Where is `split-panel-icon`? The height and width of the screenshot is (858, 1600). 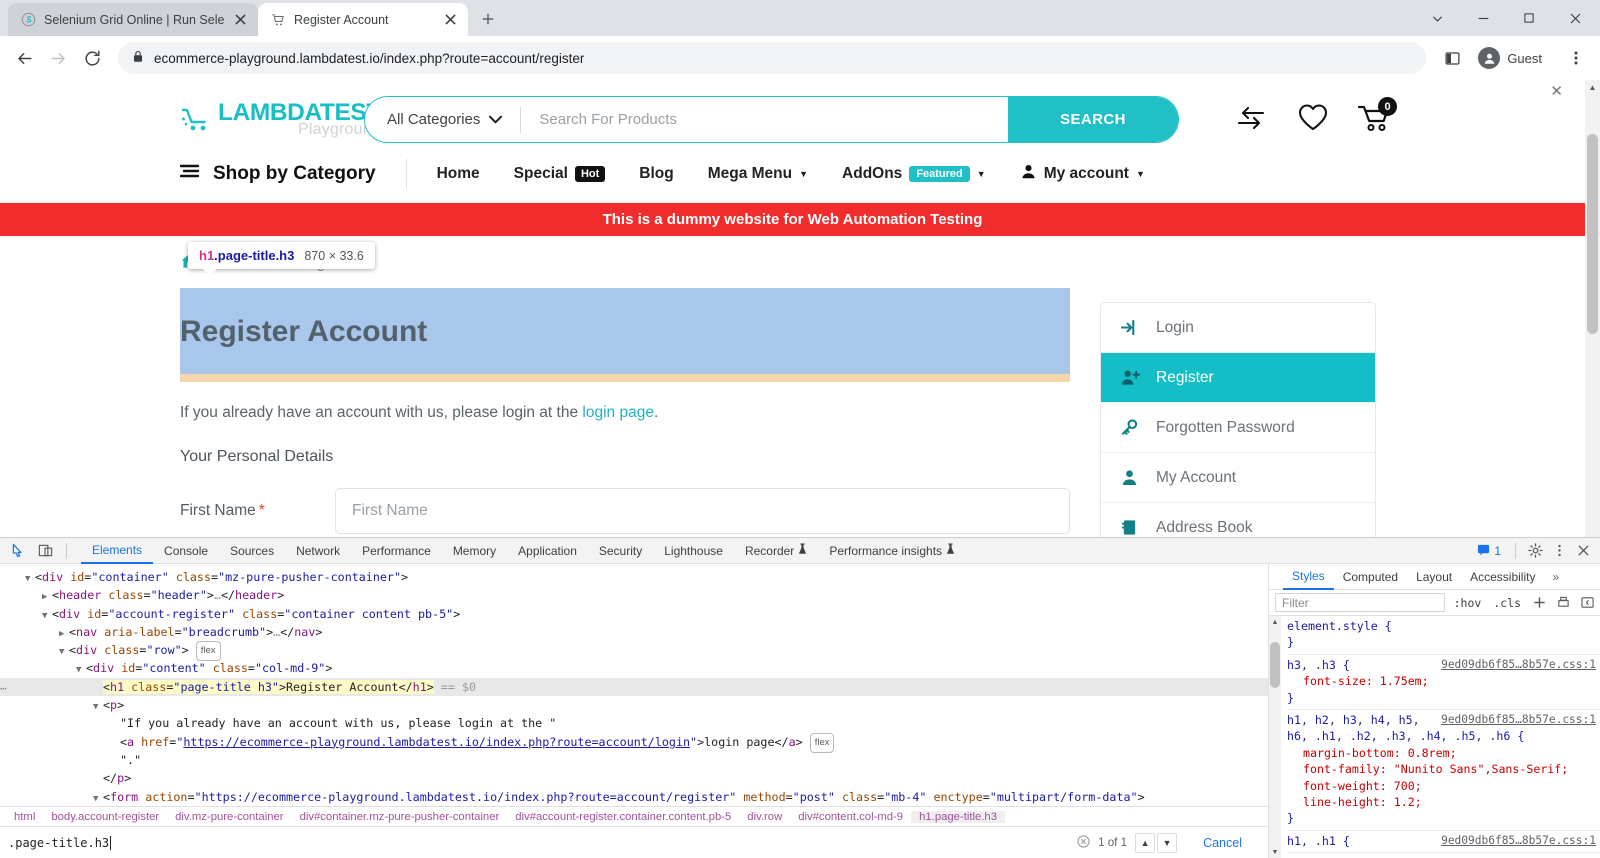
split-panel-icon is located at coordinates (1452, 58).